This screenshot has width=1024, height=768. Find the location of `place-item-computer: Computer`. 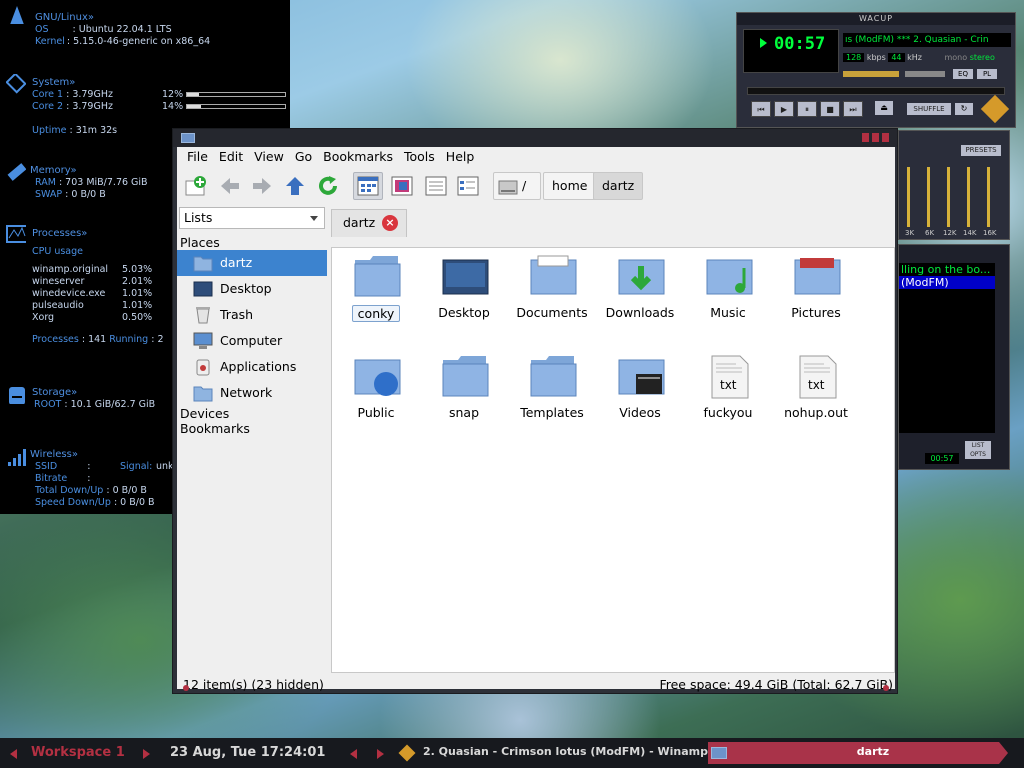

place-item-computer: Computer is located at coordinates (252, 341).